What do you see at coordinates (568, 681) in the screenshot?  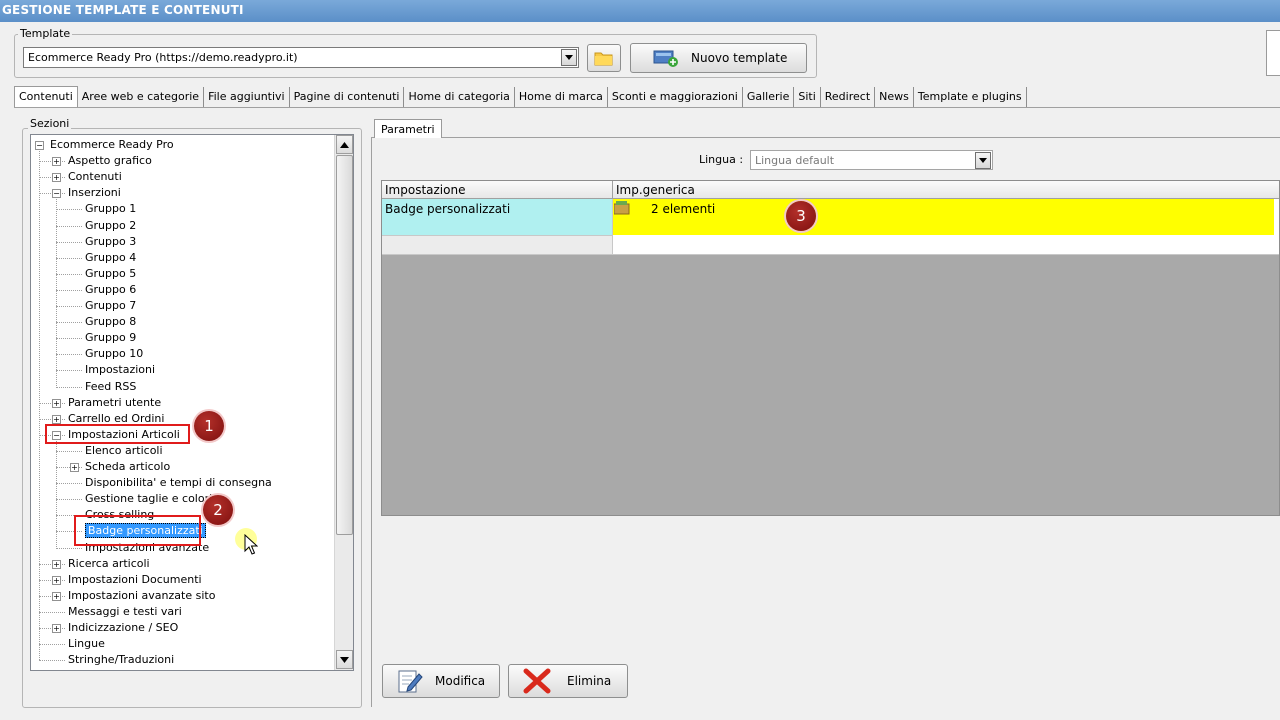 I see `delete-button: Elimina` at bounding box center [568, 681].